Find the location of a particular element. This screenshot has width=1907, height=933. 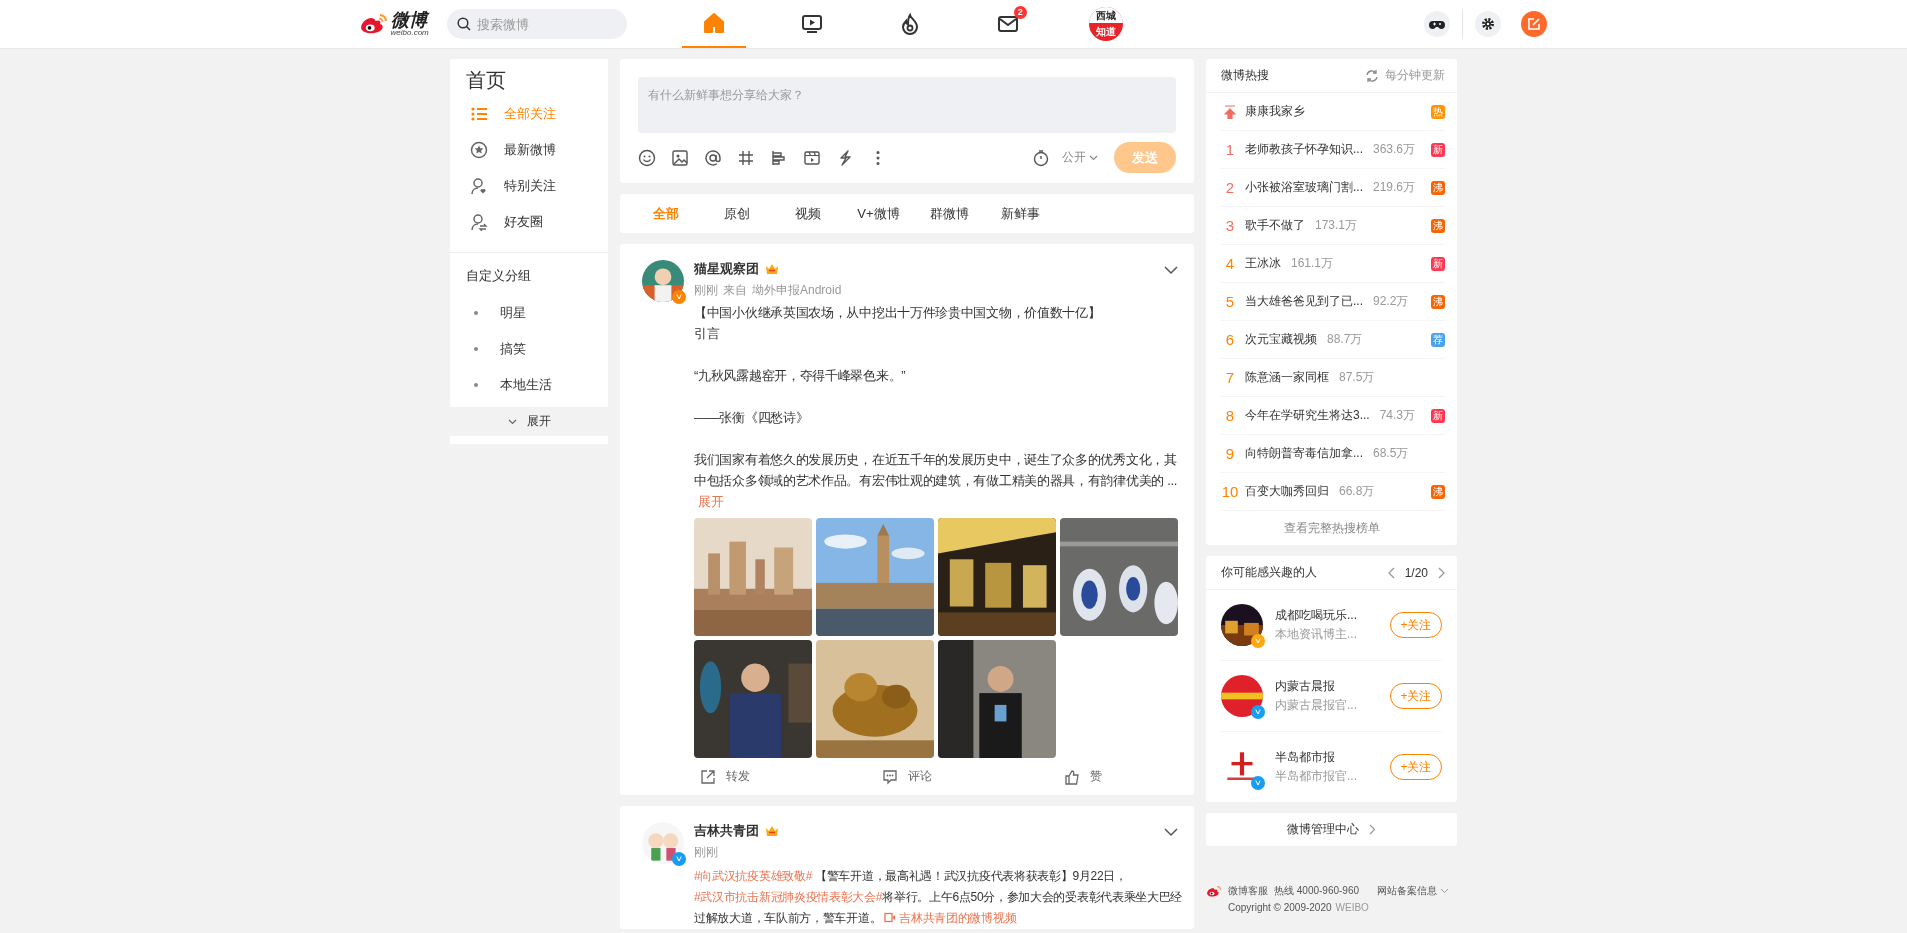

comment-icon is located at coordinates (890, 776).